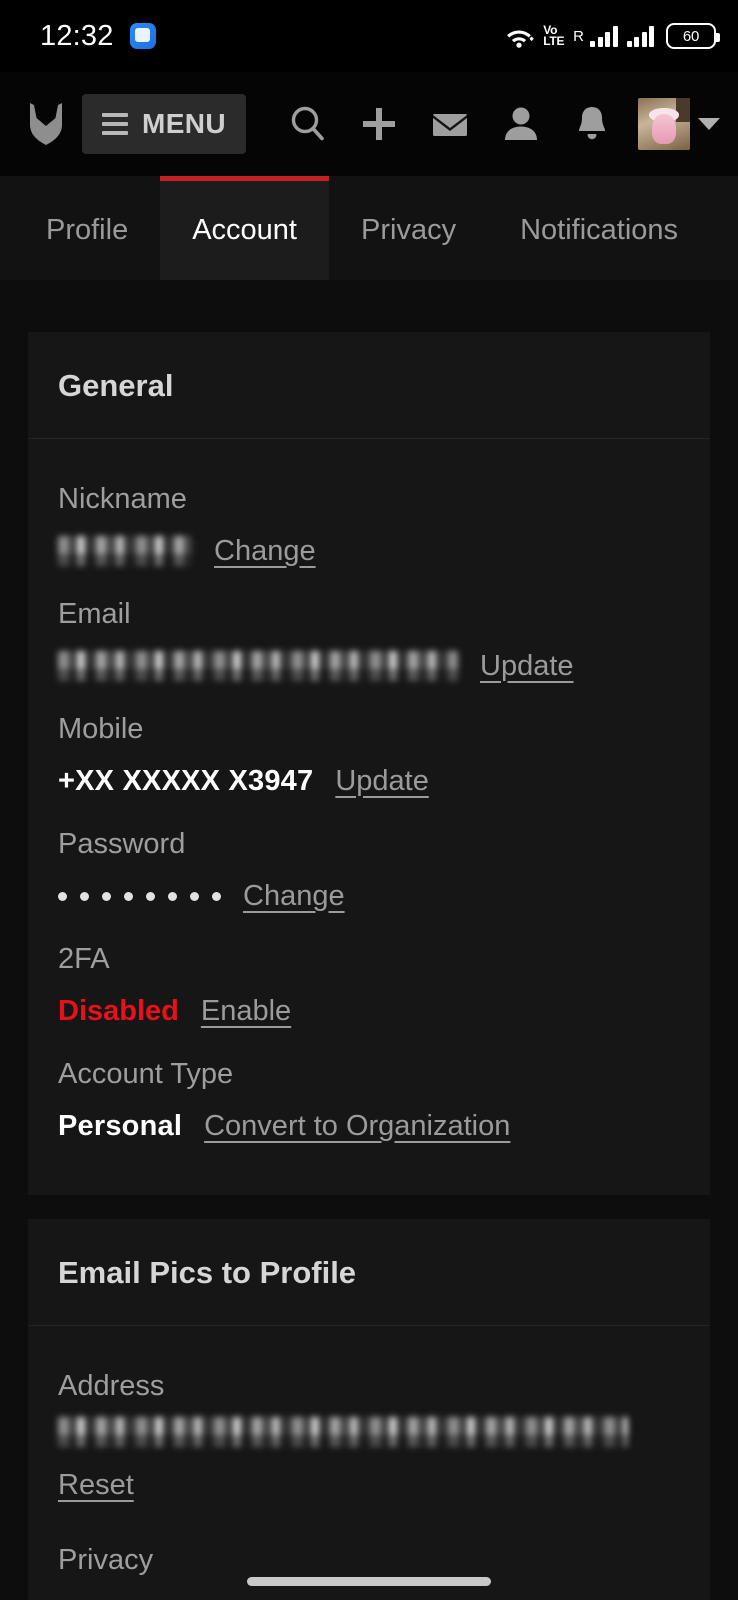 This screenshot has width=738, height=1600. I want to click on email-pics-section-header: Email Pics to Profile, so click(369, 1272).